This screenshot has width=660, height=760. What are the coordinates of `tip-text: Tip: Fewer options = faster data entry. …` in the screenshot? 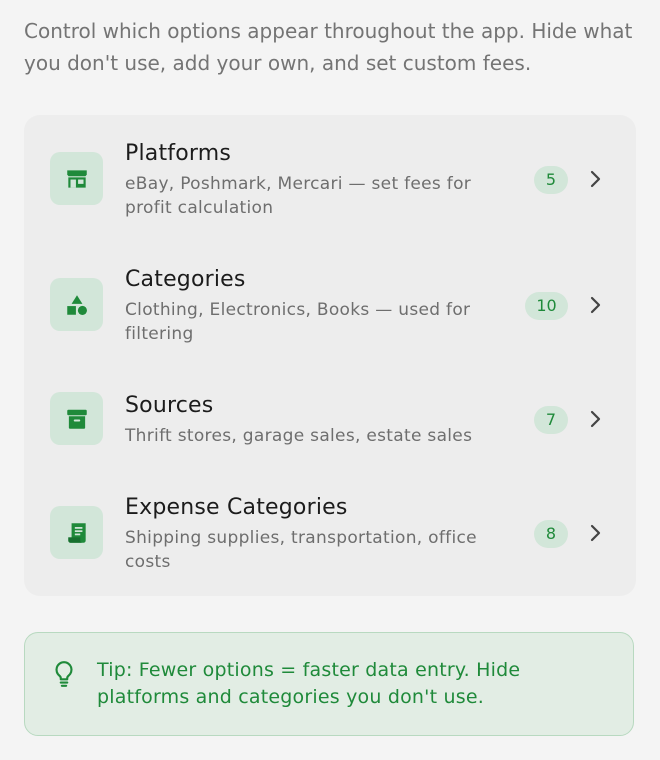 It's located at (309, 683).